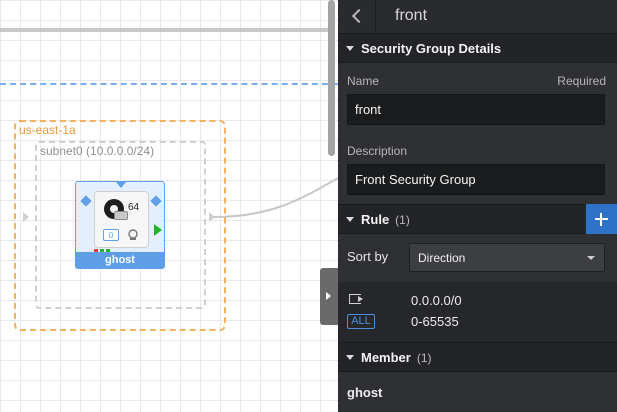 This screenshot has height=412, width=617. What do you see at coordinates (591, 258) in the screenshot?
I see `chevron-down-icon` at bounding box center [591, 258].